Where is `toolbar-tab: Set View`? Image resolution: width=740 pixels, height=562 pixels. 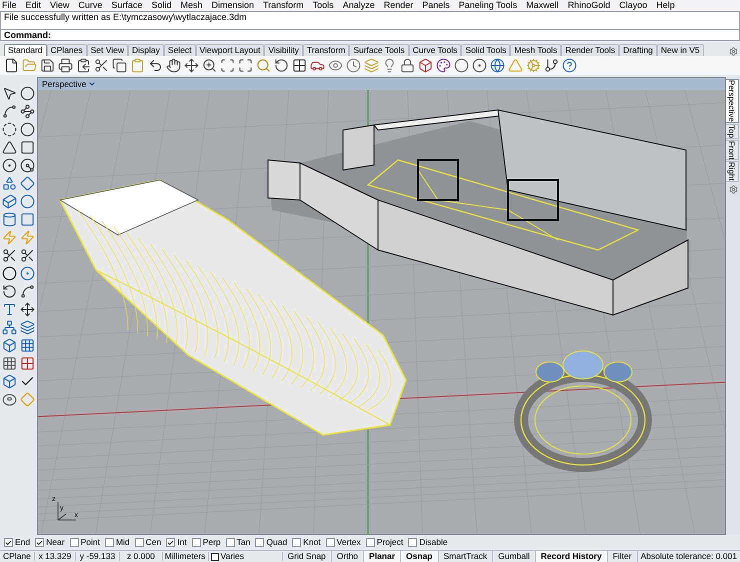
toolbar-tab: Set View is located at coordinates (107, 50).